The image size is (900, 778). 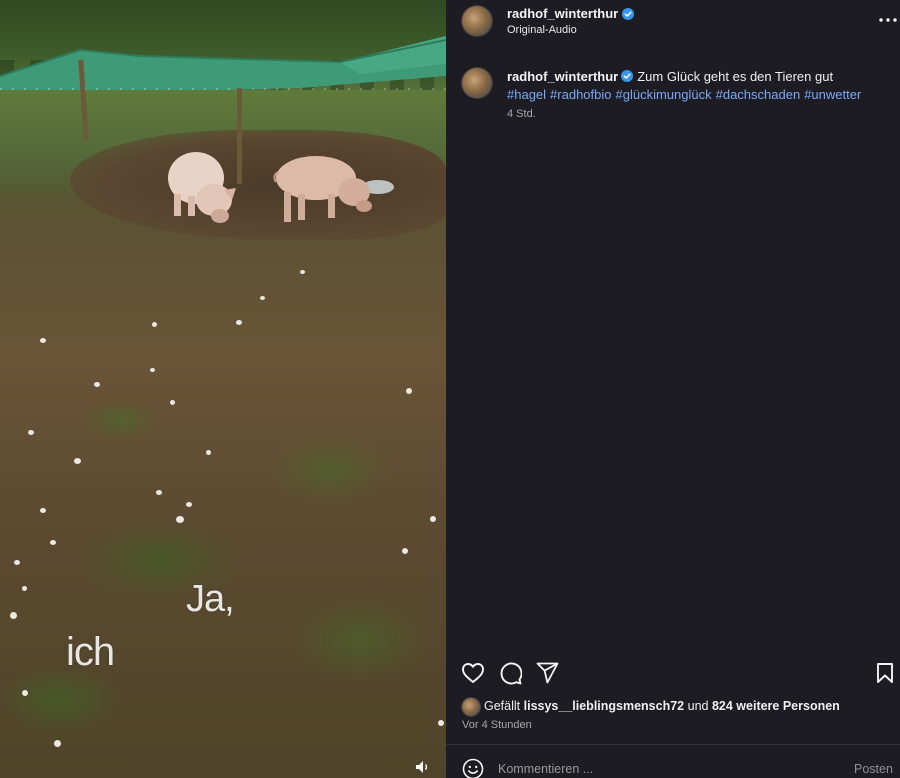 I want to click on post-comment-button: Posten, so click(x=873, y=769).